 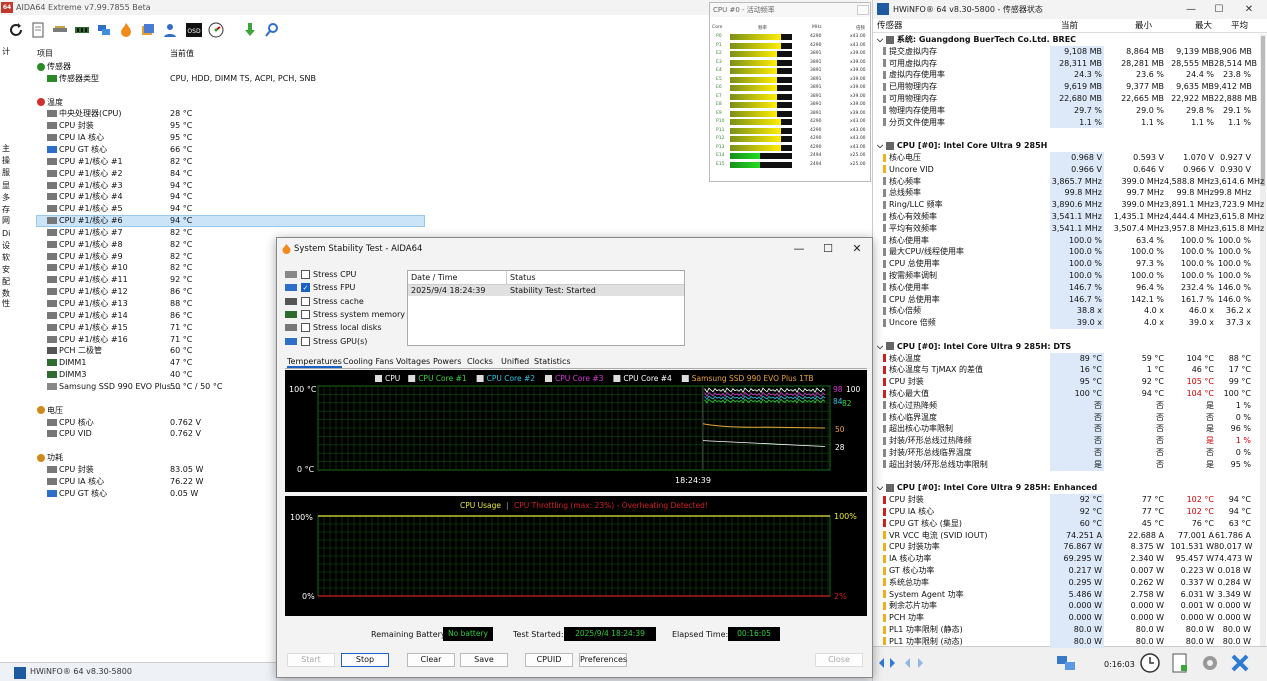 What do you see at coordinates (1065, 500) in the screenshot?
I see `sensor-row: CPU 封装 92 °C 77 °C 102 °C 94 °C` at bounding box center [1065, 500].